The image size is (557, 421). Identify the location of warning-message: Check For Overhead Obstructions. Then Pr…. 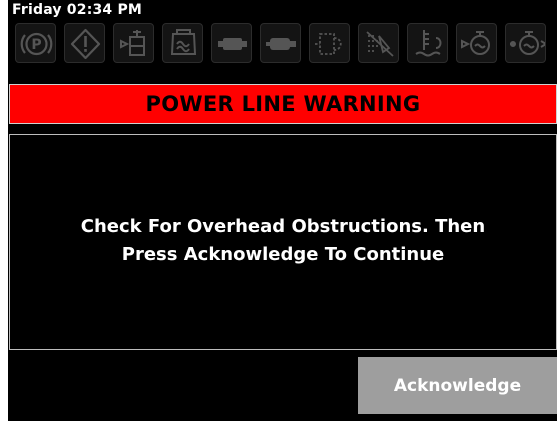
(283, 241).